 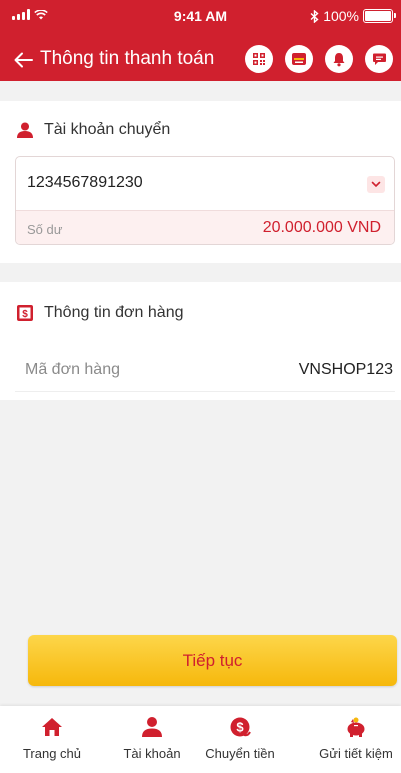 What do you see at coordinates (200, 17) in the screenshot?
I see `status-bar: 9:41 AM 100%` at bounding box center [200, 17].